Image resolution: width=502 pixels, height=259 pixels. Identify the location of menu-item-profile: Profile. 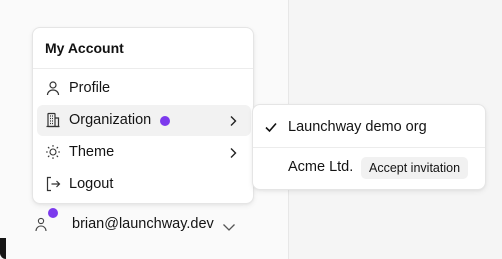
(144, 88).